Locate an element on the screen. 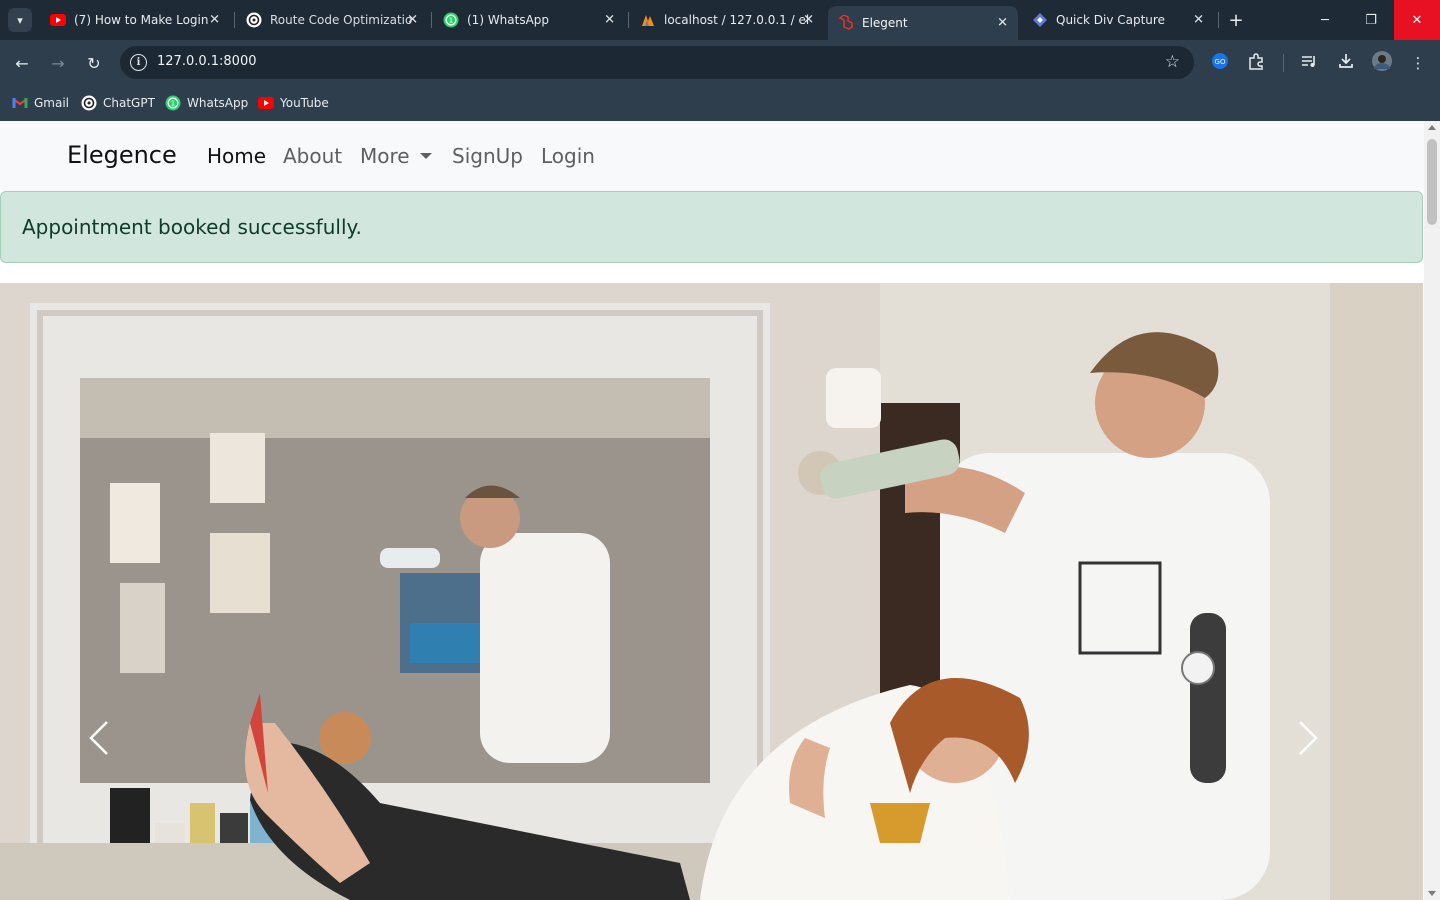  close-icon: ✕ is located at coordinates (1417, 20).